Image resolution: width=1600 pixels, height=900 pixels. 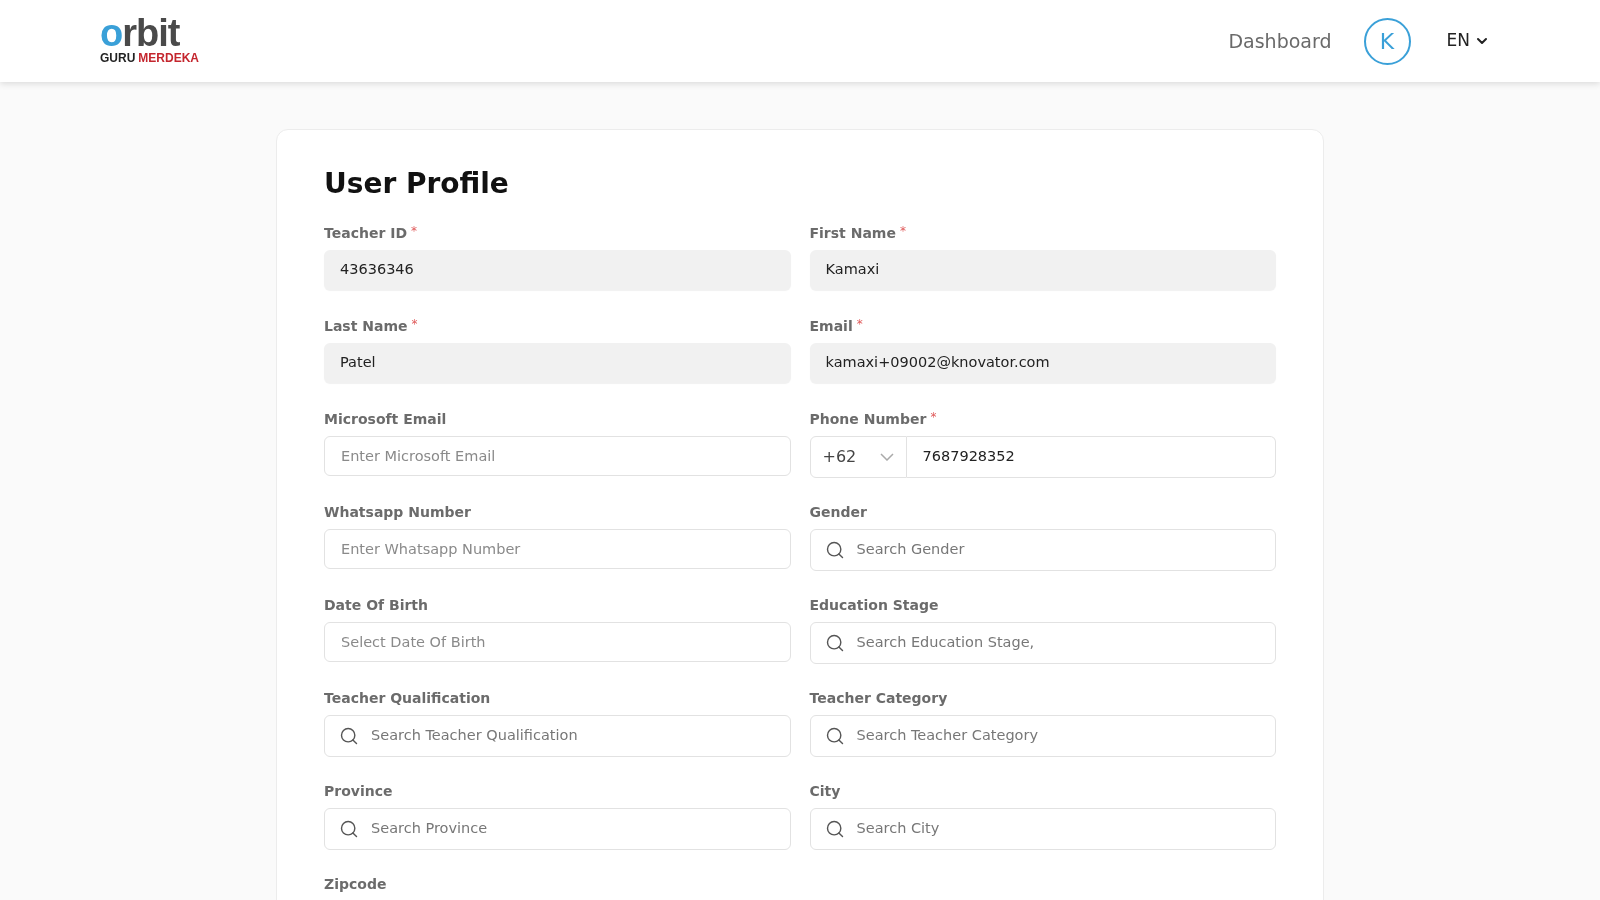 I want to click on field-label: Teacher ID, so click(x=365, y=233).